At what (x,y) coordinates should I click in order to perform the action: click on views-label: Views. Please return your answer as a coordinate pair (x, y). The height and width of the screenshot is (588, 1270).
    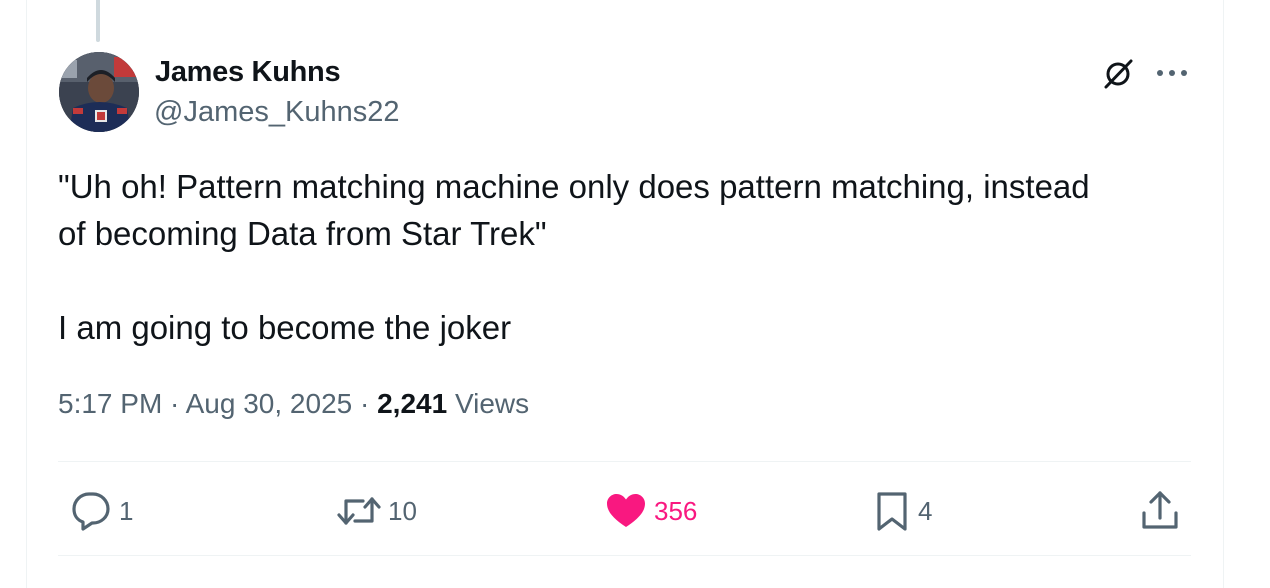
    Looking at the image, I should click on (488, 403).